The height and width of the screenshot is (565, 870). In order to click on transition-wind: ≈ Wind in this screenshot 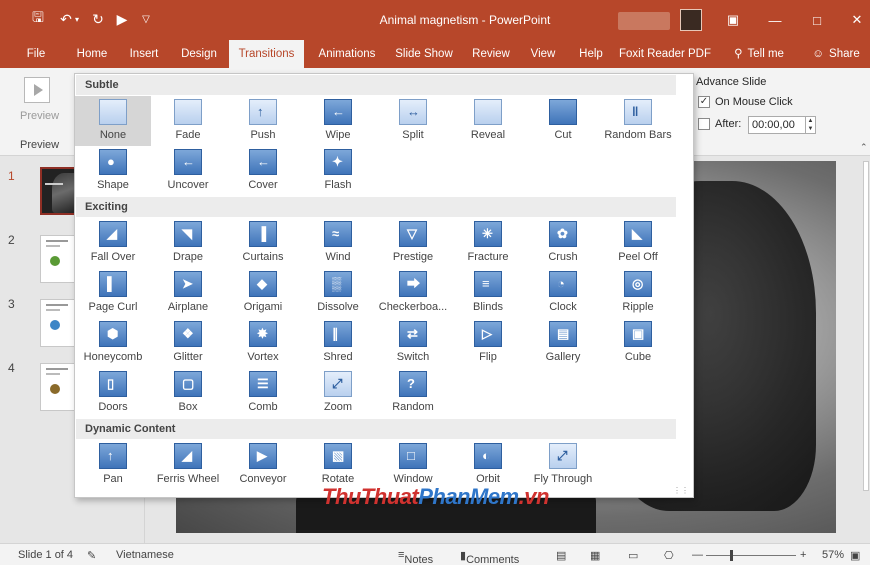, I will do `click(338, 243)`.